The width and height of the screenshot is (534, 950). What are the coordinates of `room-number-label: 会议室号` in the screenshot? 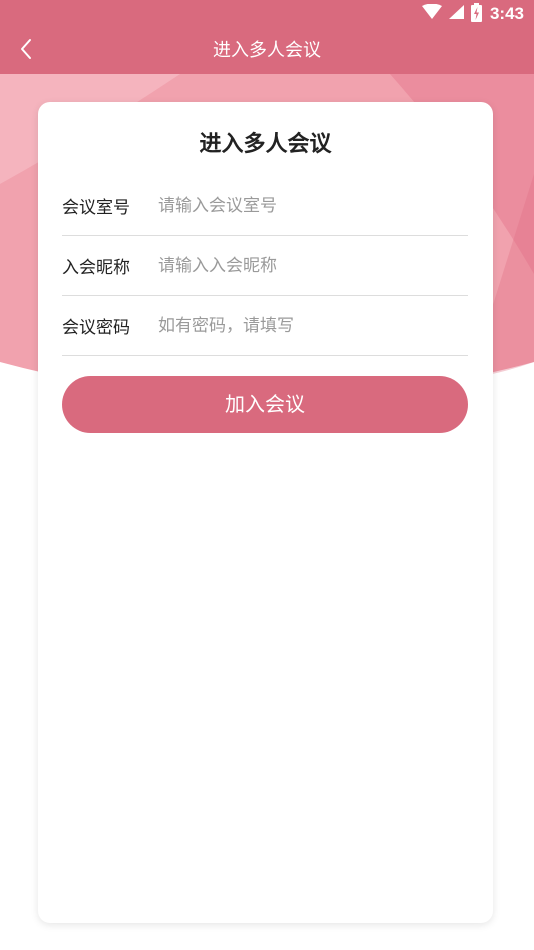 It's located at (96, 208).